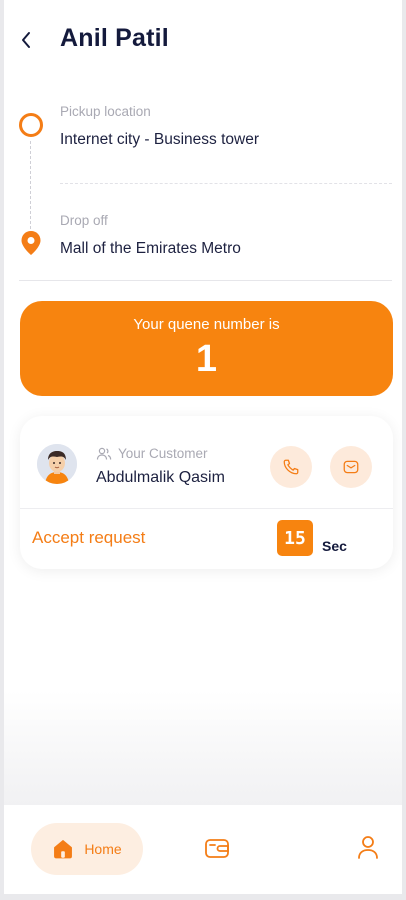 The height and width of the screenshot is (900, 406). What do you see at coordinates (105, 111) in the screenshot?
I see `pickup-label: Pickup location` at bounding box center [105, 111].